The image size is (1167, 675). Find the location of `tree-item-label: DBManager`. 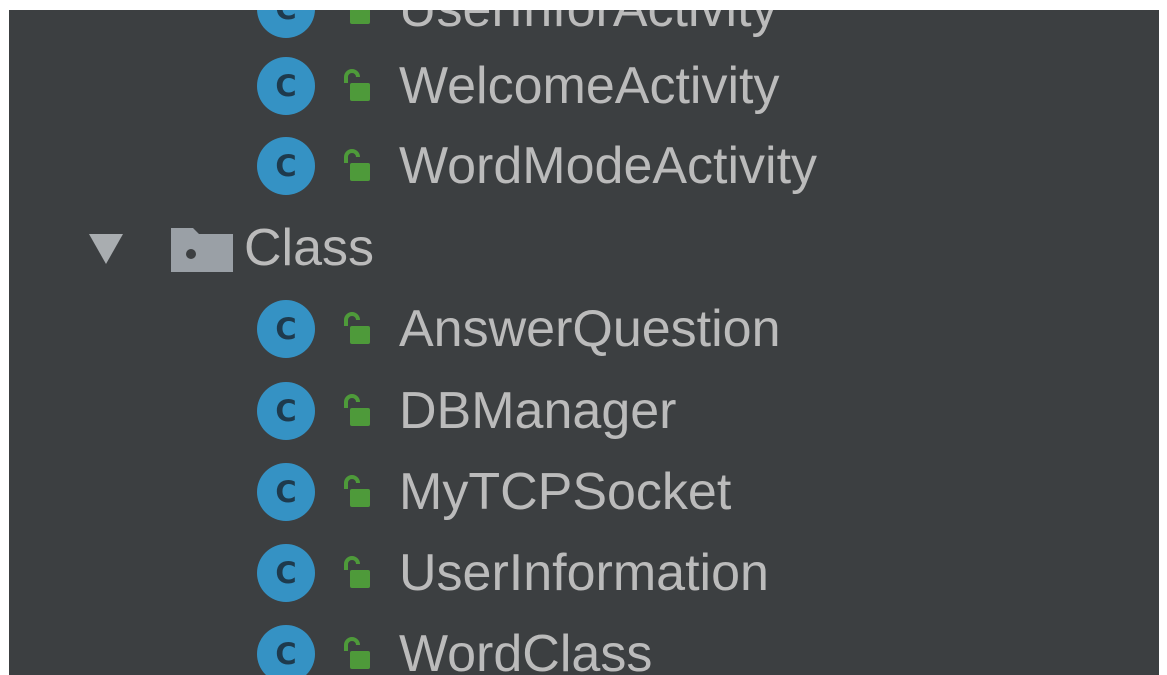

tree-item-label: DBManager is located at coordinates (538, 411).